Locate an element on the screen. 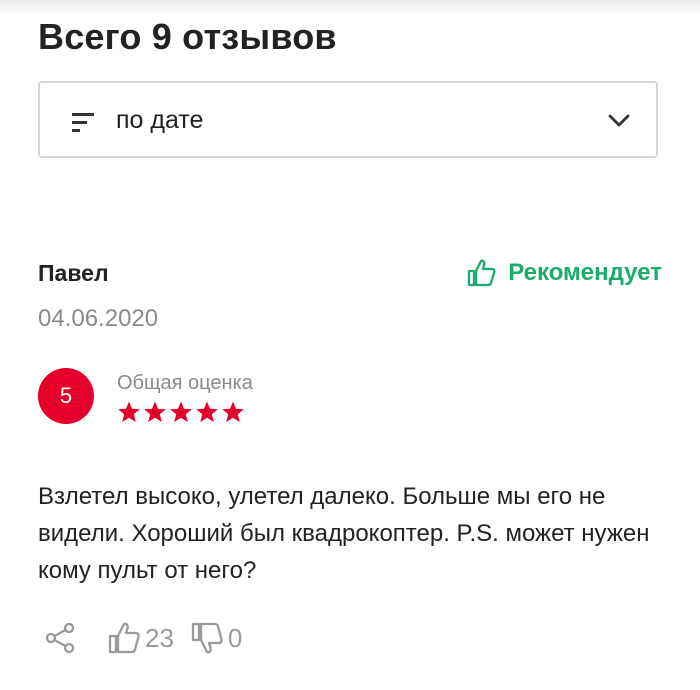  score-badge: 5 is located at coordinates (66, 396).